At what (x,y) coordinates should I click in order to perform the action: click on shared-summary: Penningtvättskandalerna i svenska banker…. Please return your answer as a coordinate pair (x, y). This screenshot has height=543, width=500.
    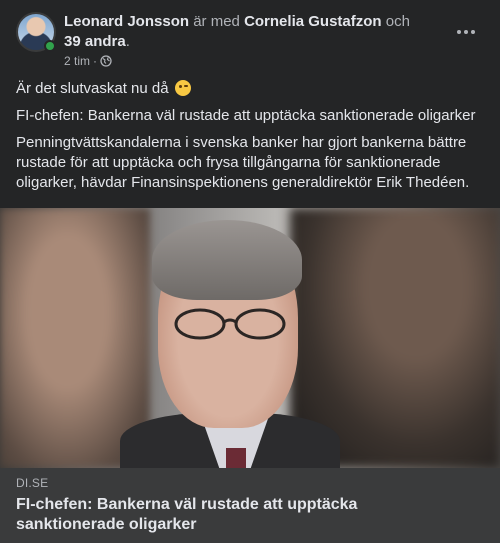
    Looking at the image, I should click on (243, 162).